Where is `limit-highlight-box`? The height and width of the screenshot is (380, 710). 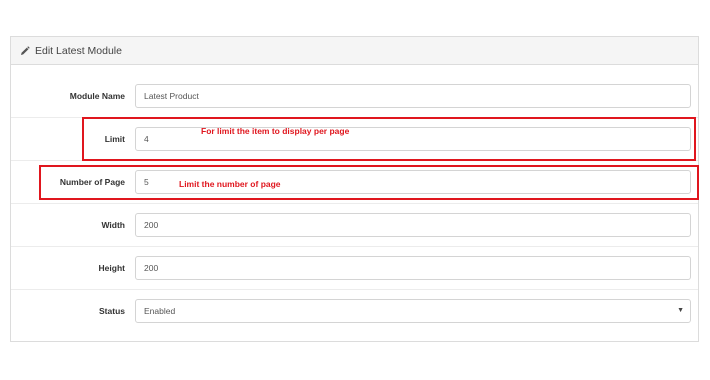 limit-highlight-box is located at coordinates (389, 139).